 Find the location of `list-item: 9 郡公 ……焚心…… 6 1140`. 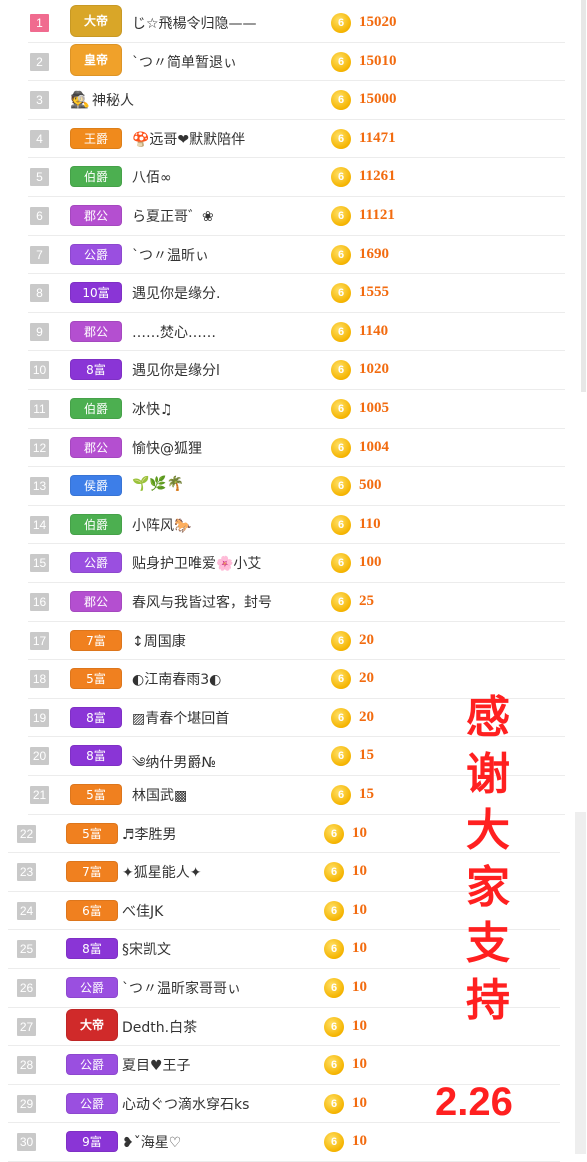

list-item: 9 郡公 ……焚心…… 6 1140 is located at coordinates (296, 332).